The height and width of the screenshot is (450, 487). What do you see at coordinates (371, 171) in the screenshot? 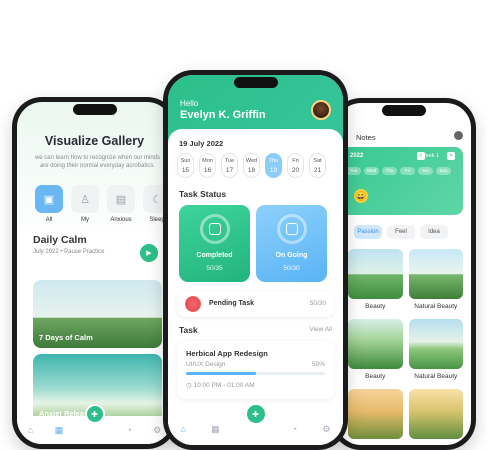
I see `notes-day: Wed` at bounding box center [371, 171].